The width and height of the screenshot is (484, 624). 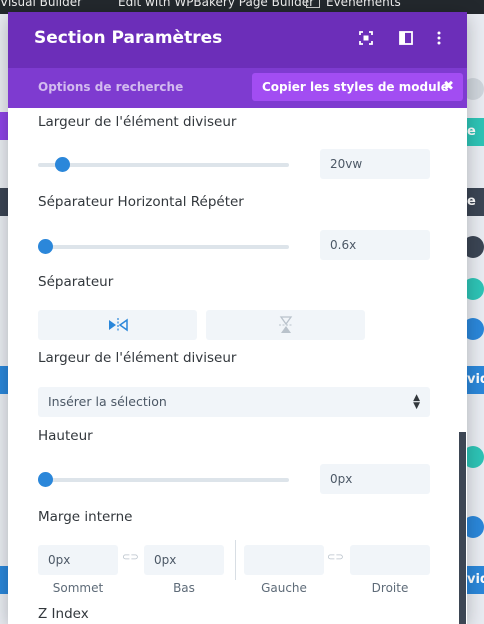 What do you see at coordinates (363, 4) in the screenshot?
I see `admin-bar-events: Événements` at bounding box center [363, 4].